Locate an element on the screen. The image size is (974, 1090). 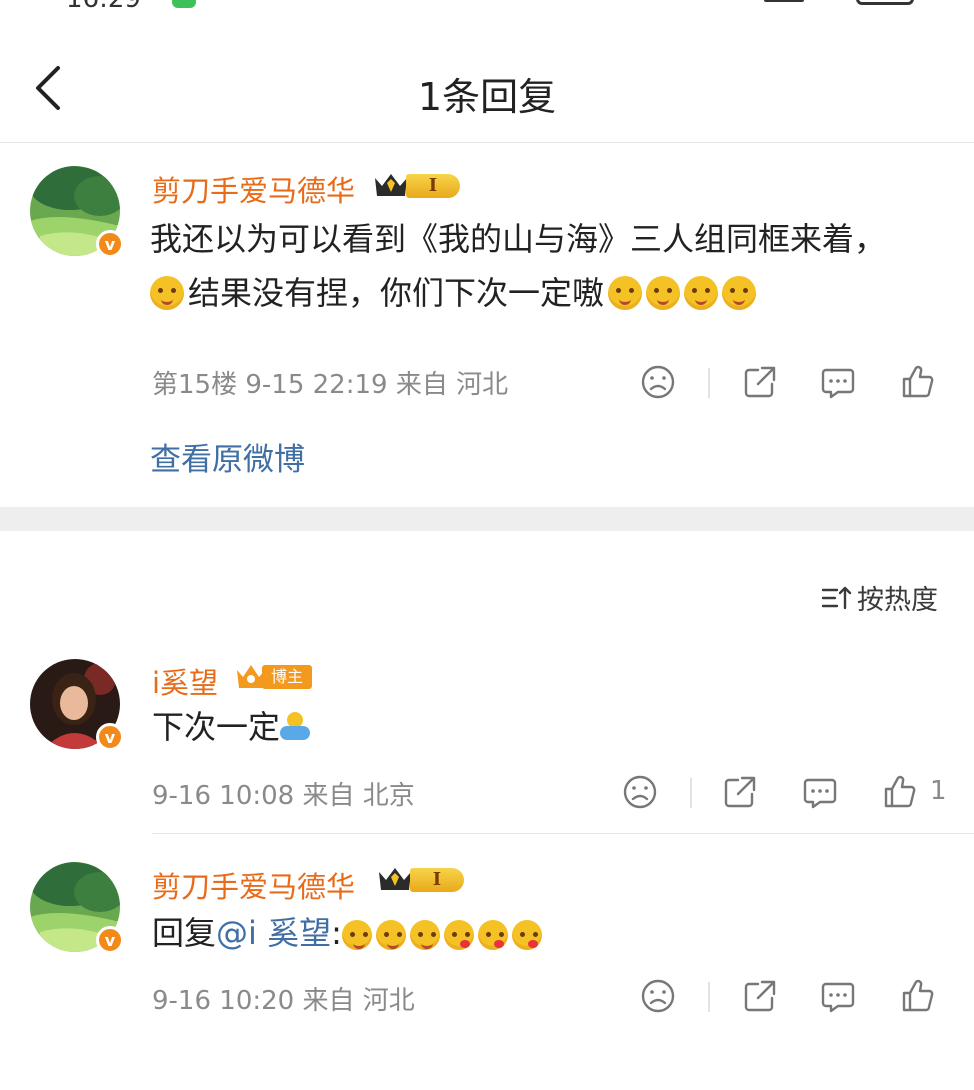
sort-button: 按热度 is located at coordinates (879, 597).